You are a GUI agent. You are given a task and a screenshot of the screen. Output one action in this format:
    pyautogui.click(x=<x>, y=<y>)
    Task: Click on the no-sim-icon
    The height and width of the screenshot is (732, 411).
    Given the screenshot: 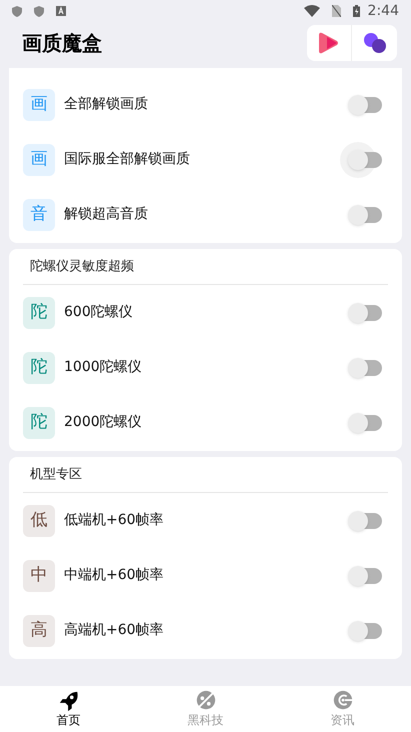 What is the action you would take?
    pyautogui.click(x=336, y=11)
    